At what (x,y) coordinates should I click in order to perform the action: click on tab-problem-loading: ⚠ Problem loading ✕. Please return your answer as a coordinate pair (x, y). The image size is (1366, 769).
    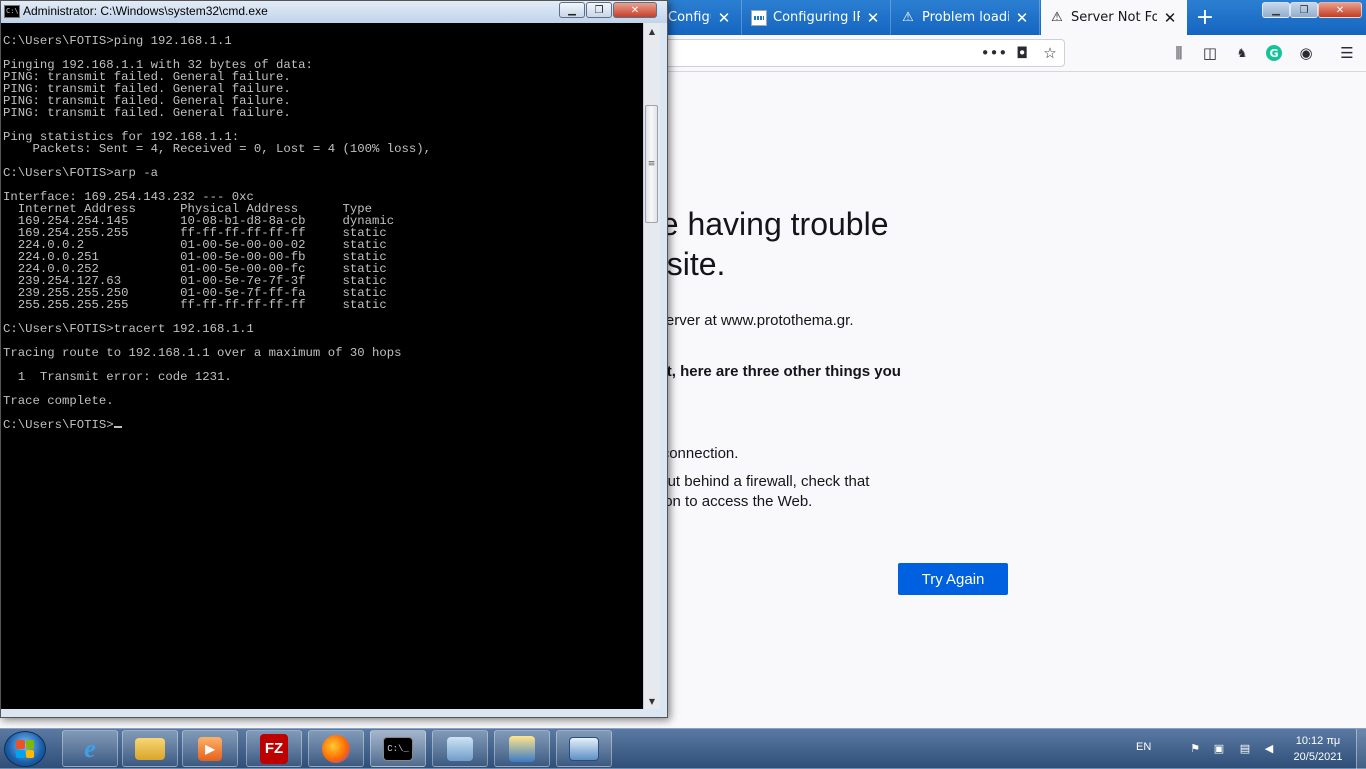
    Looking at the image, I should click on (966, 17).